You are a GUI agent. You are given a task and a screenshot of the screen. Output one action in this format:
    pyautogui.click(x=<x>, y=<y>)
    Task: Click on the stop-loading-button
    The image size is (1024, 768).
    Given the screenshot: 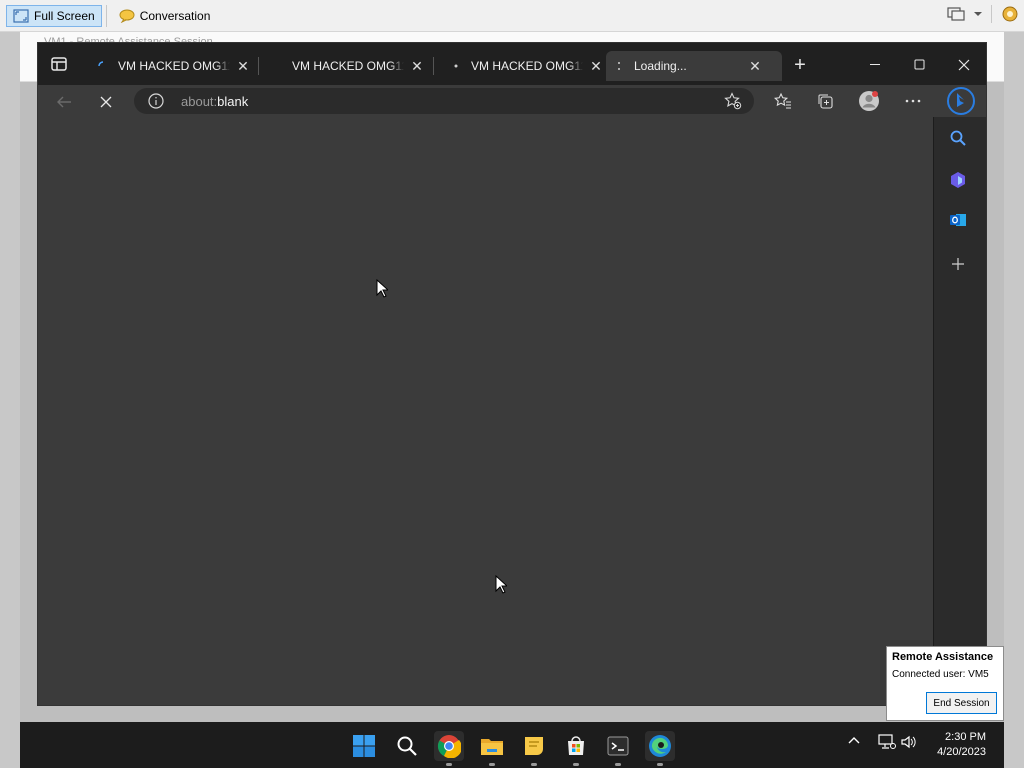 What is the action you would take?
    pyautogui.click(x=106, y=102)
    